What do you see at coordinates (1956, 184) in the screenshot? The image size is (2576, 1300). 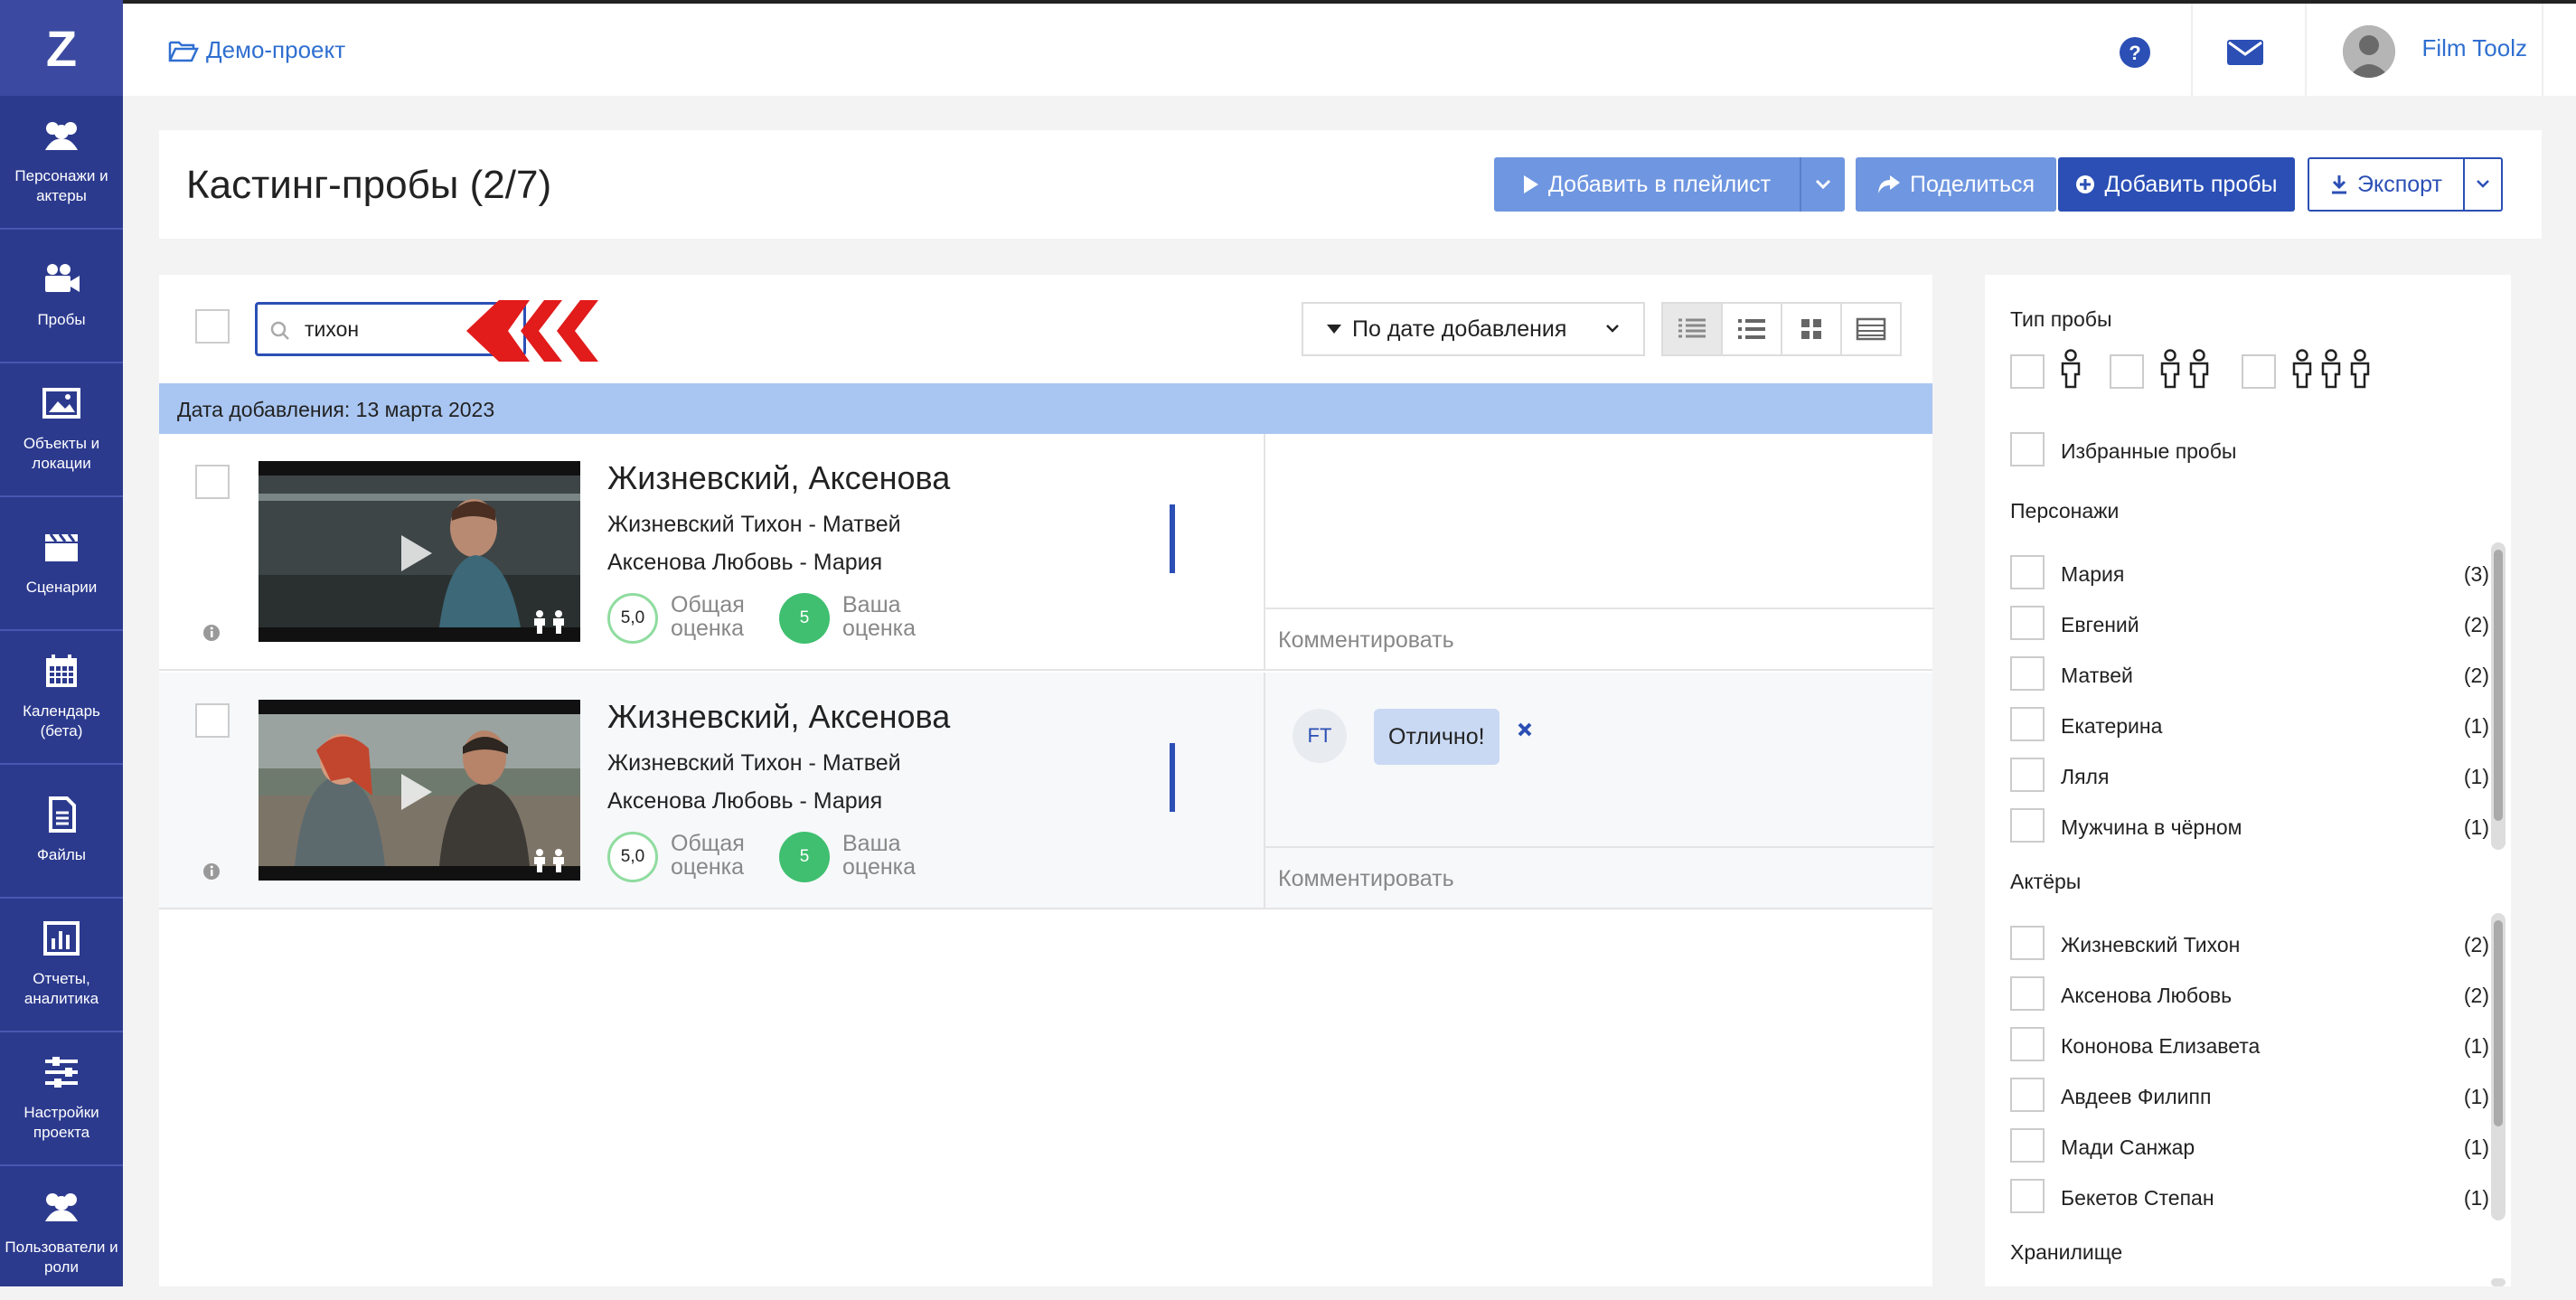 I see `share-button: Поделиться` at bounding box center [1956, 184].